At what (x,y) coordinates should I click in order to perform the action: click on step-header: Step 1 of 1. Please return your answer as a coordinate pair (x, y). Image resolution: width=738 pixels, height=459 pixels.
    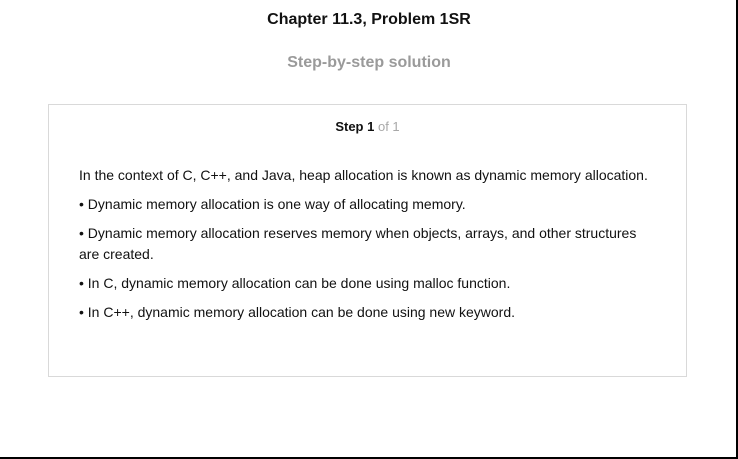
    Looking at the image, I should click on (367, 126).